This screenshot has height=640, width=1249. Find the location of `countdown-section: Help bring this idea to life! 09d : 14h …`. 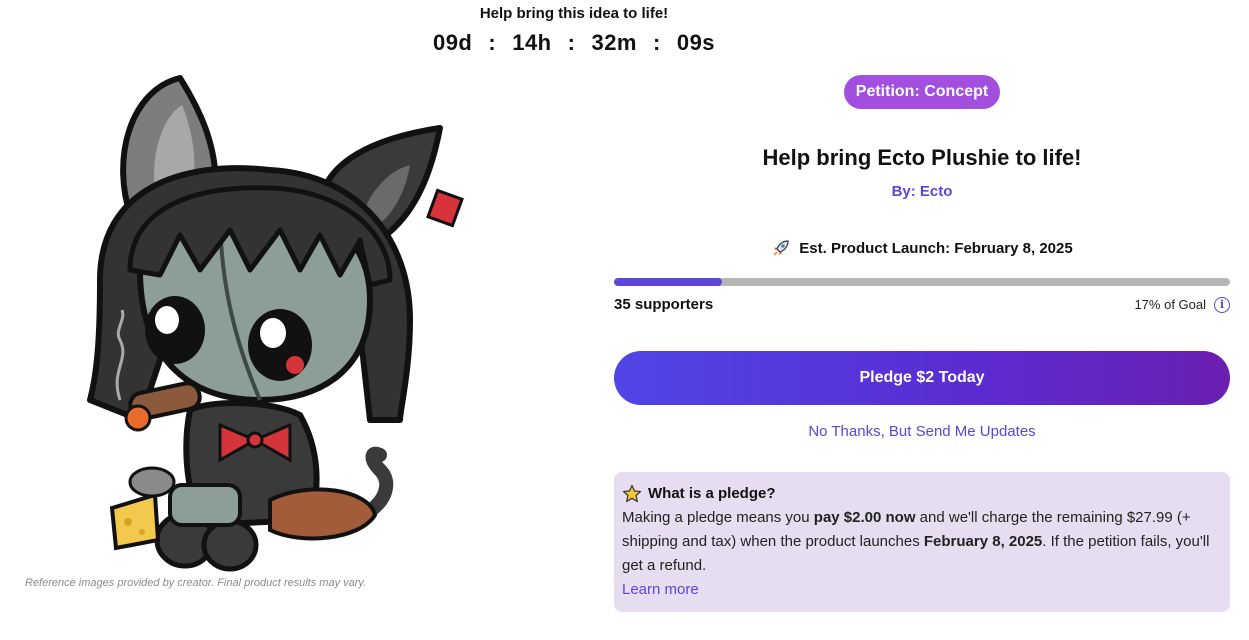

countdown-section: Help bring this idea to life! 09d : 14h … is located at coordinates (574, 30).